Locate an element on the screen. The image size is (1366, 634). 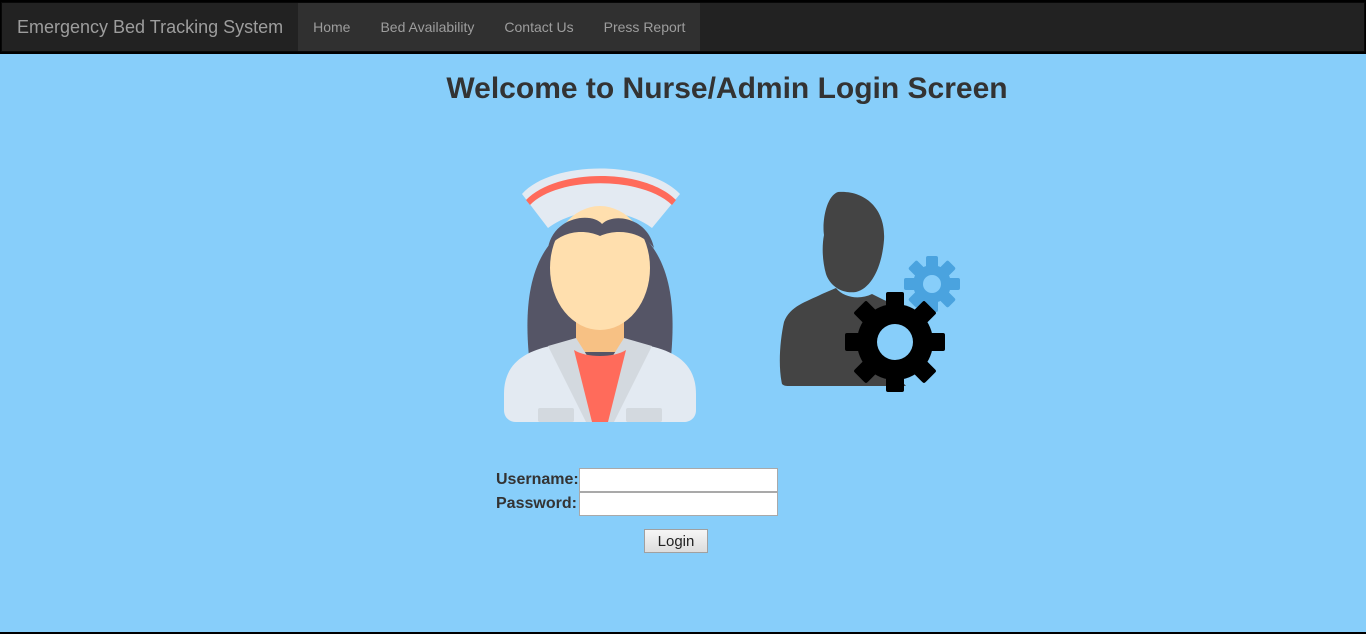
nav-item-home: Home is located at coordinates (331, 27).